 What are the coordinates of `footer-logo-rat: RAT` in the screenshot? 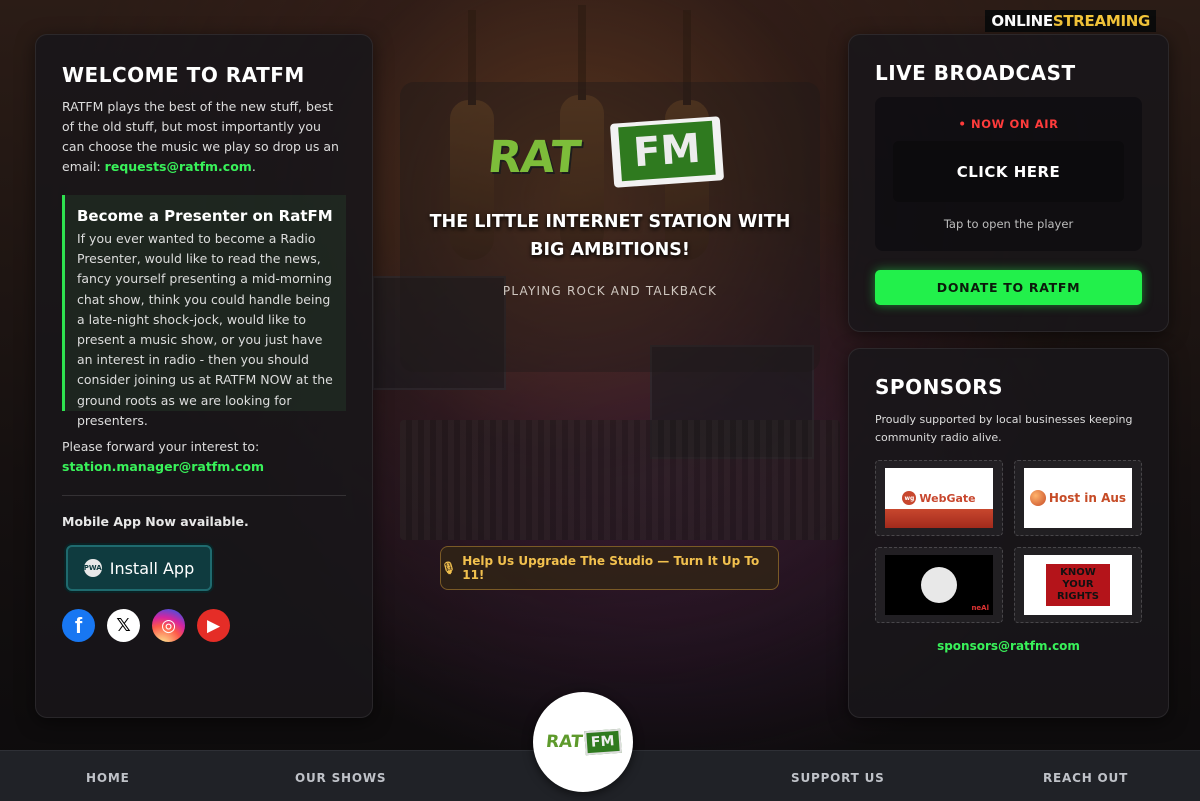 It's located at (564, 742).